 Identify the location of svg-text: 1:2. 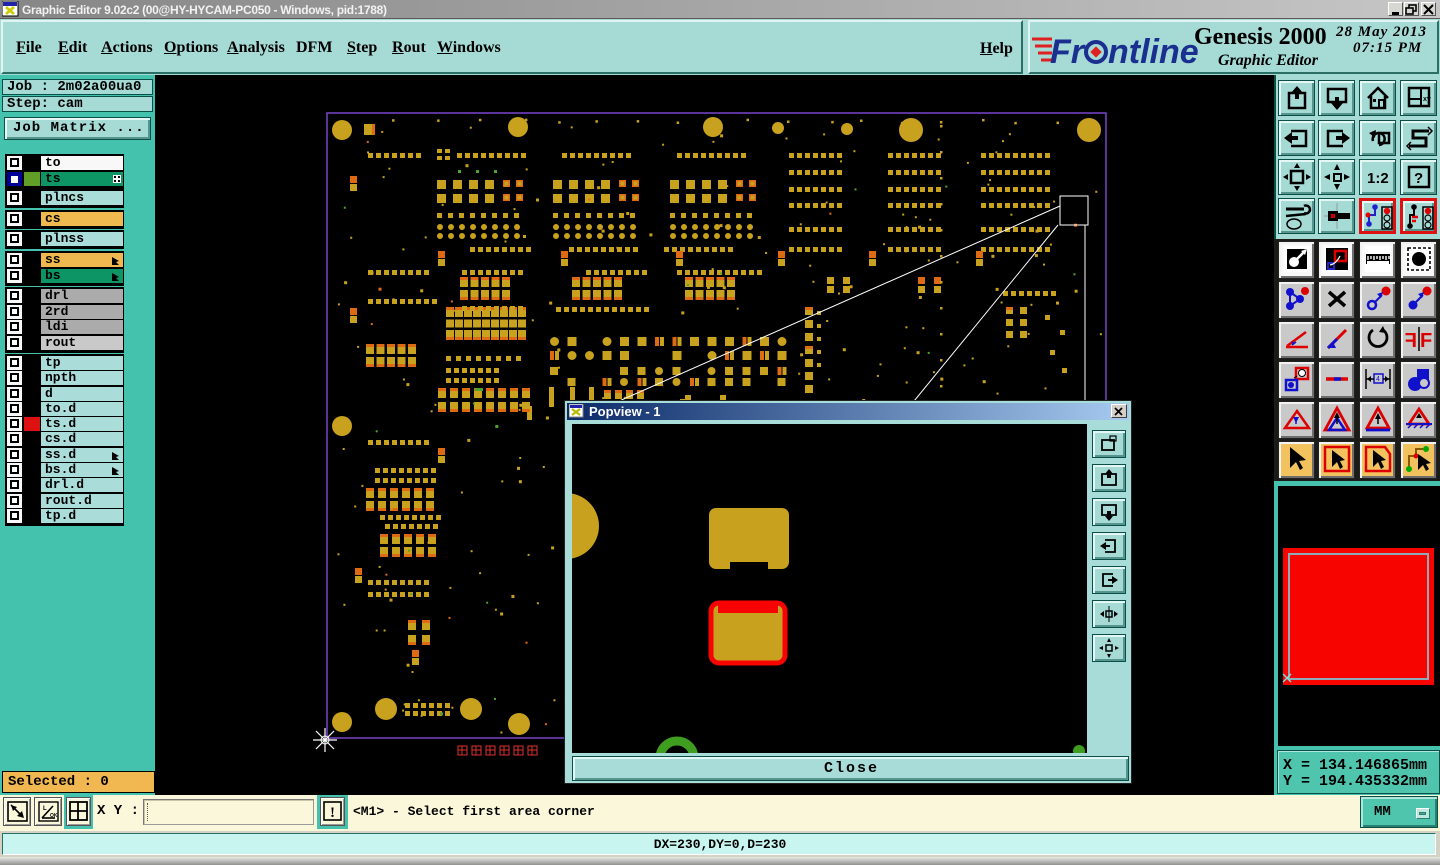
(1378, 178).